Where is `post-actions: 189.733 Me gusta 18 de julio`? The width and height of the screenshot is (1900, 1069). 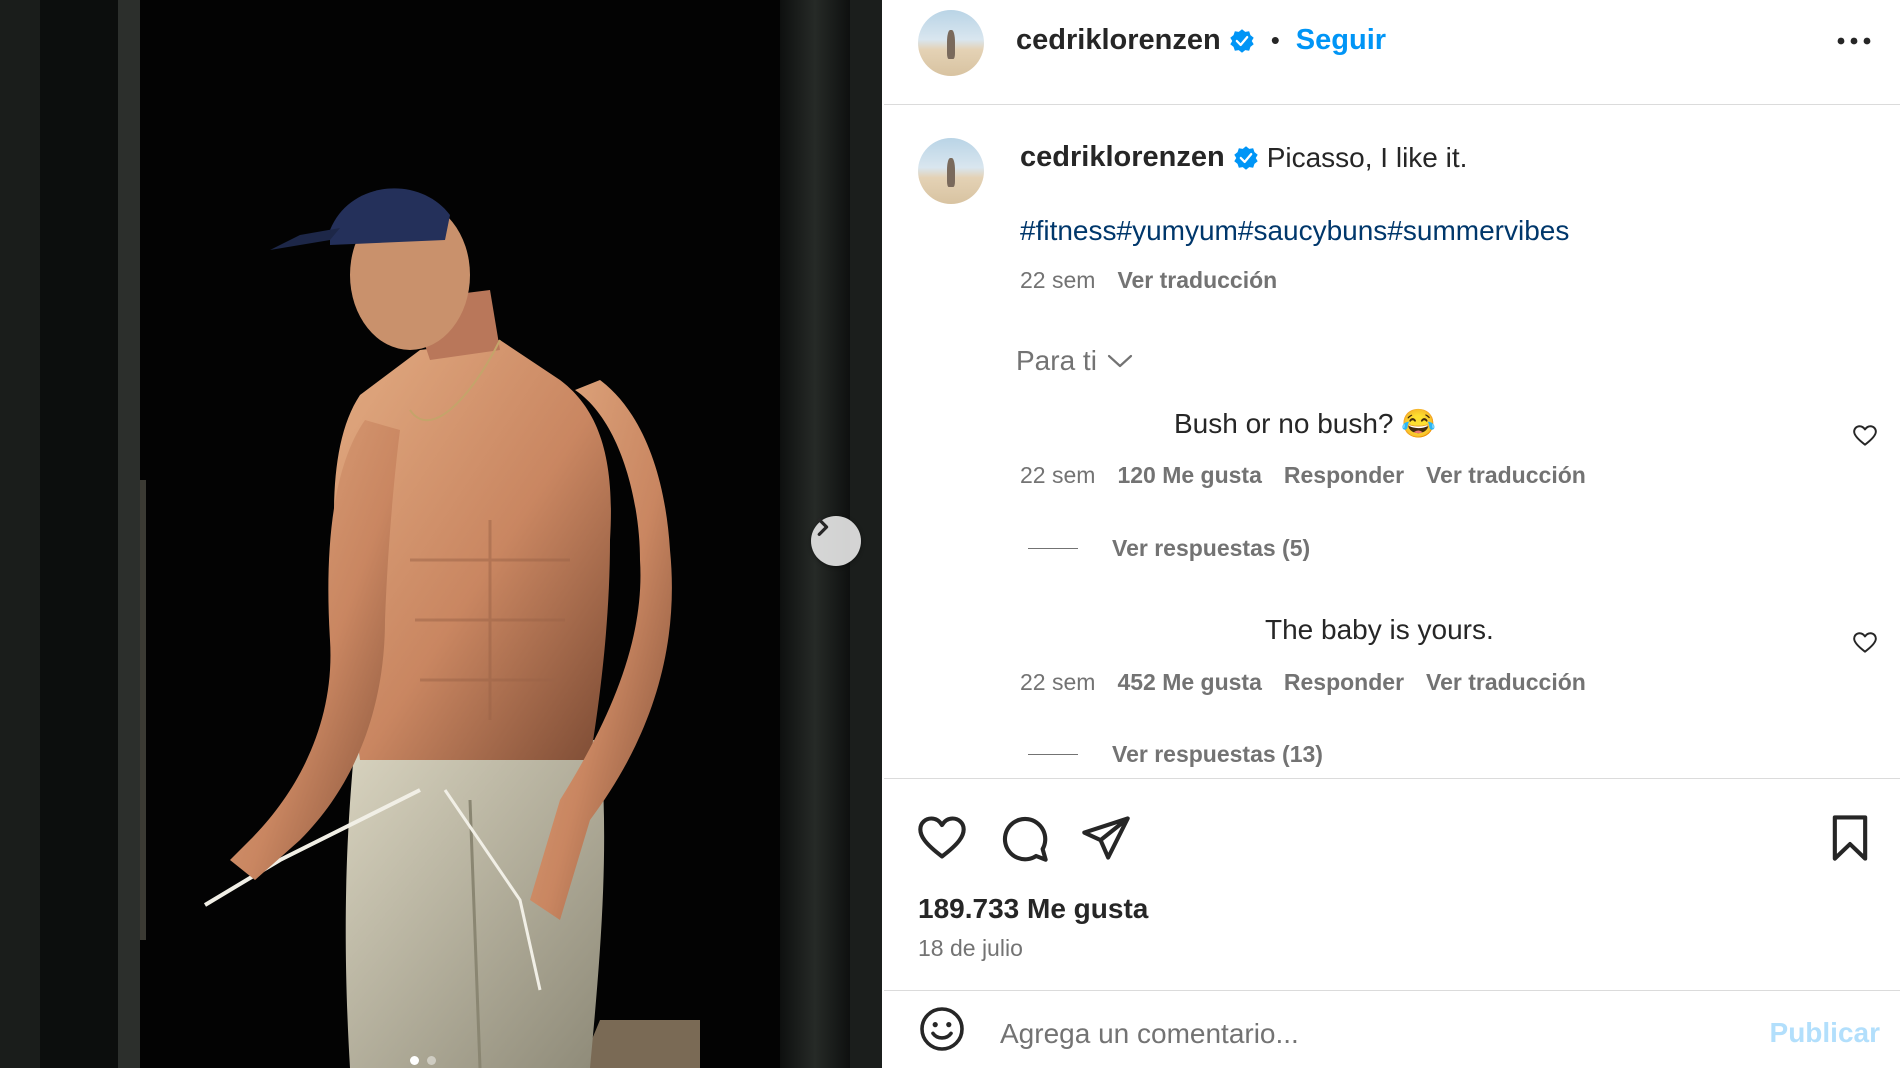
post-actions: 189.733 Me gusta 18 de julio is located at coordinates (1392, 884).